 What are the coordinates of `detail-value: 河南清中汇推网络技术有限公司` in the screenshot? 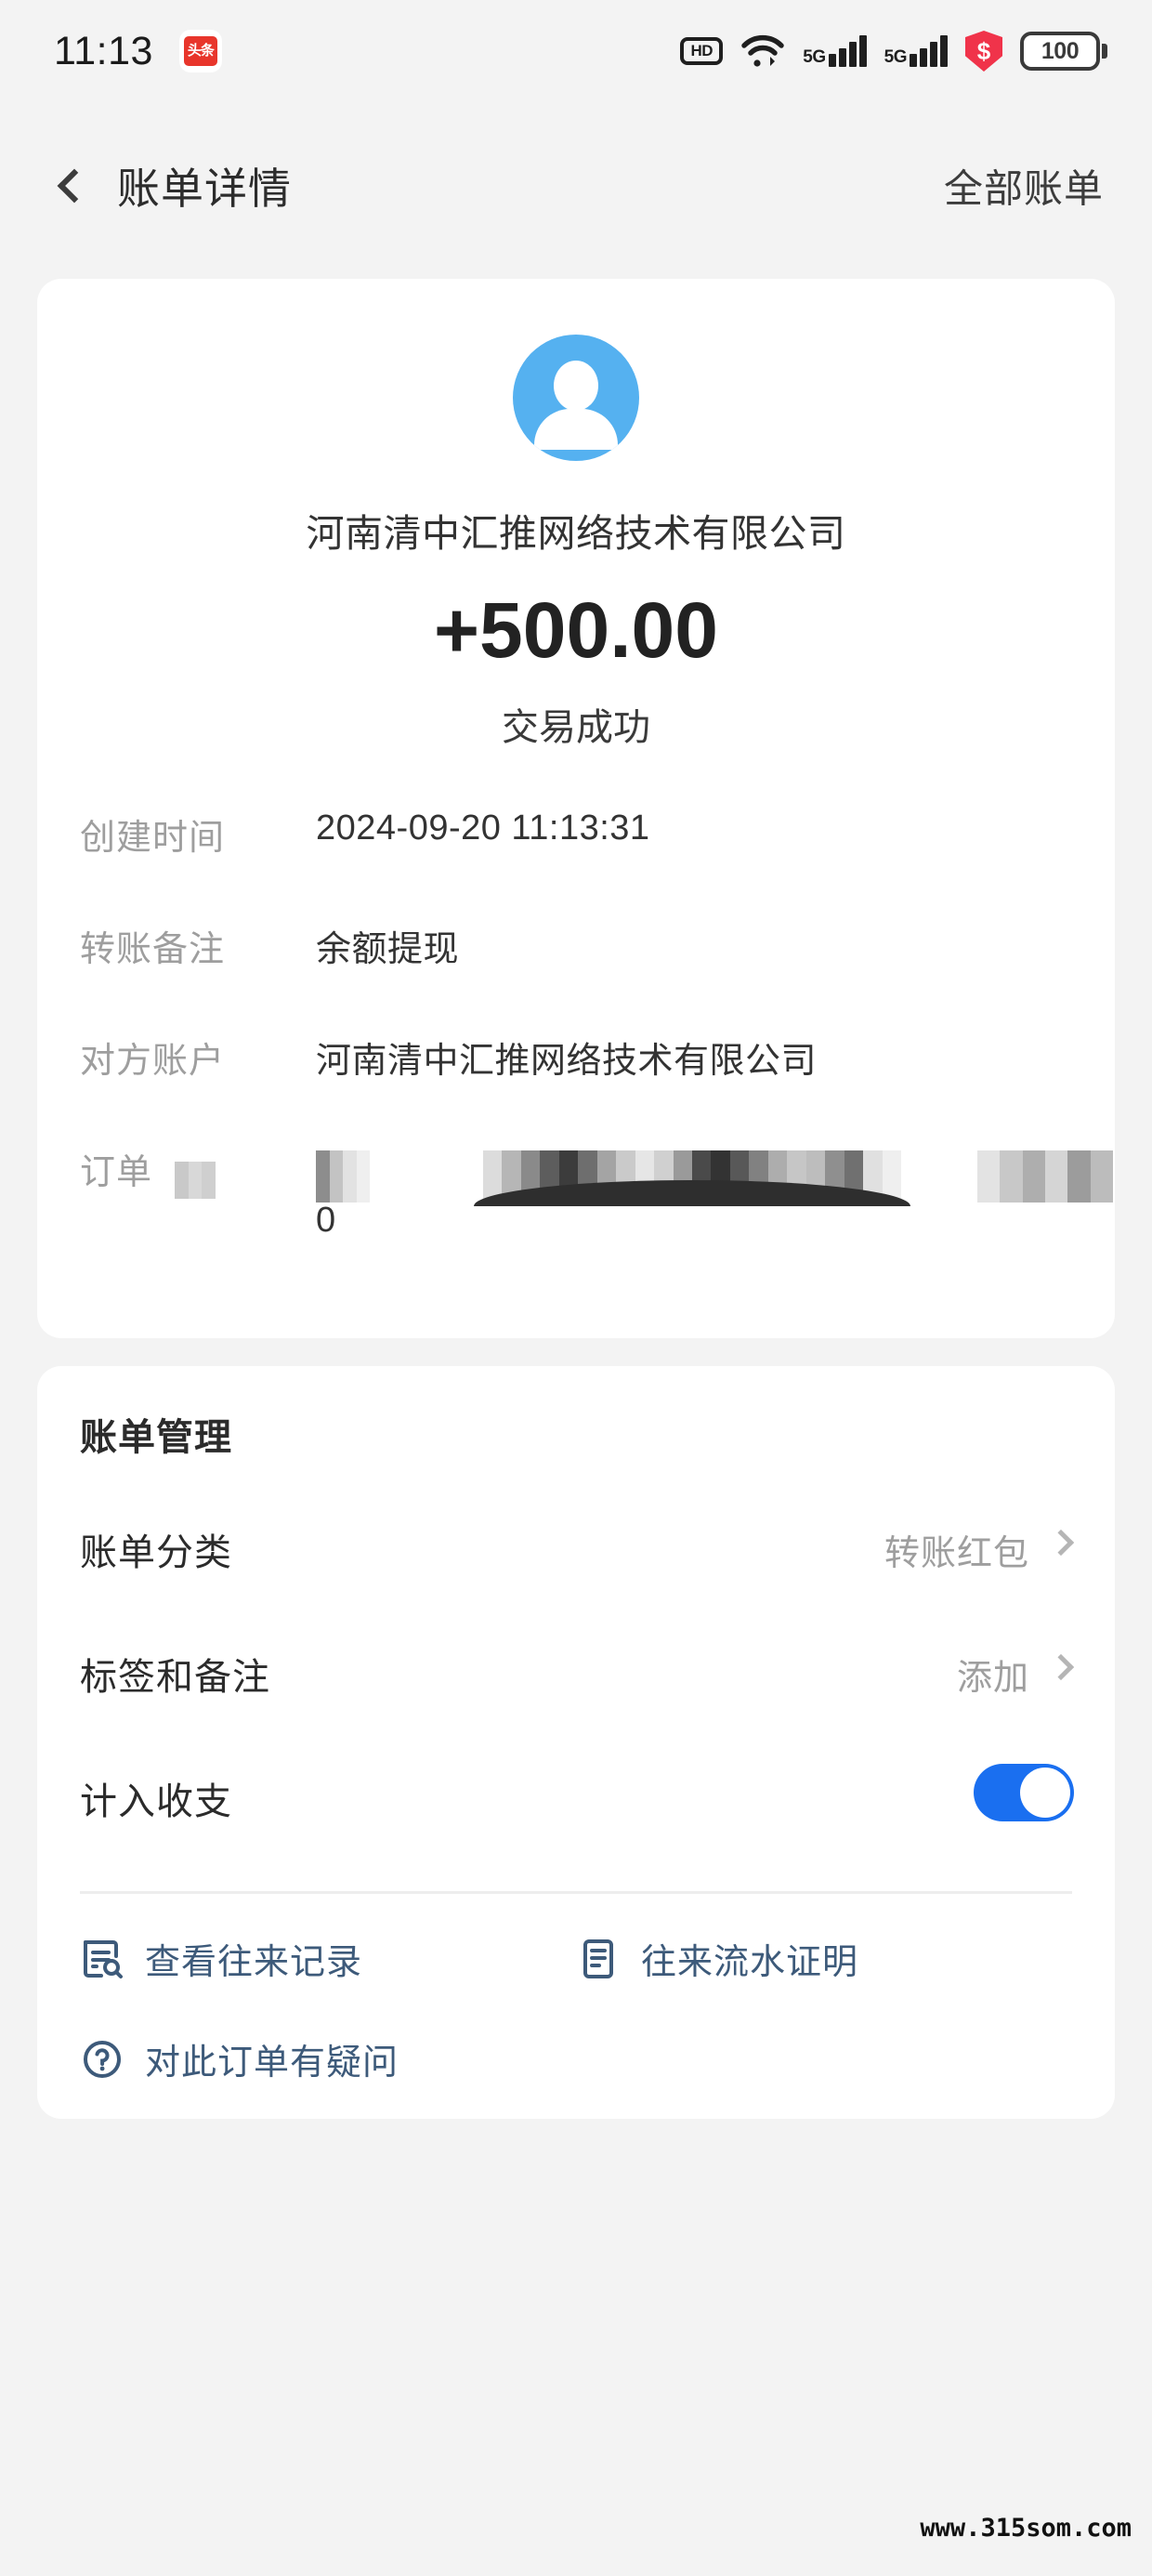 It's located at (567, 1061).